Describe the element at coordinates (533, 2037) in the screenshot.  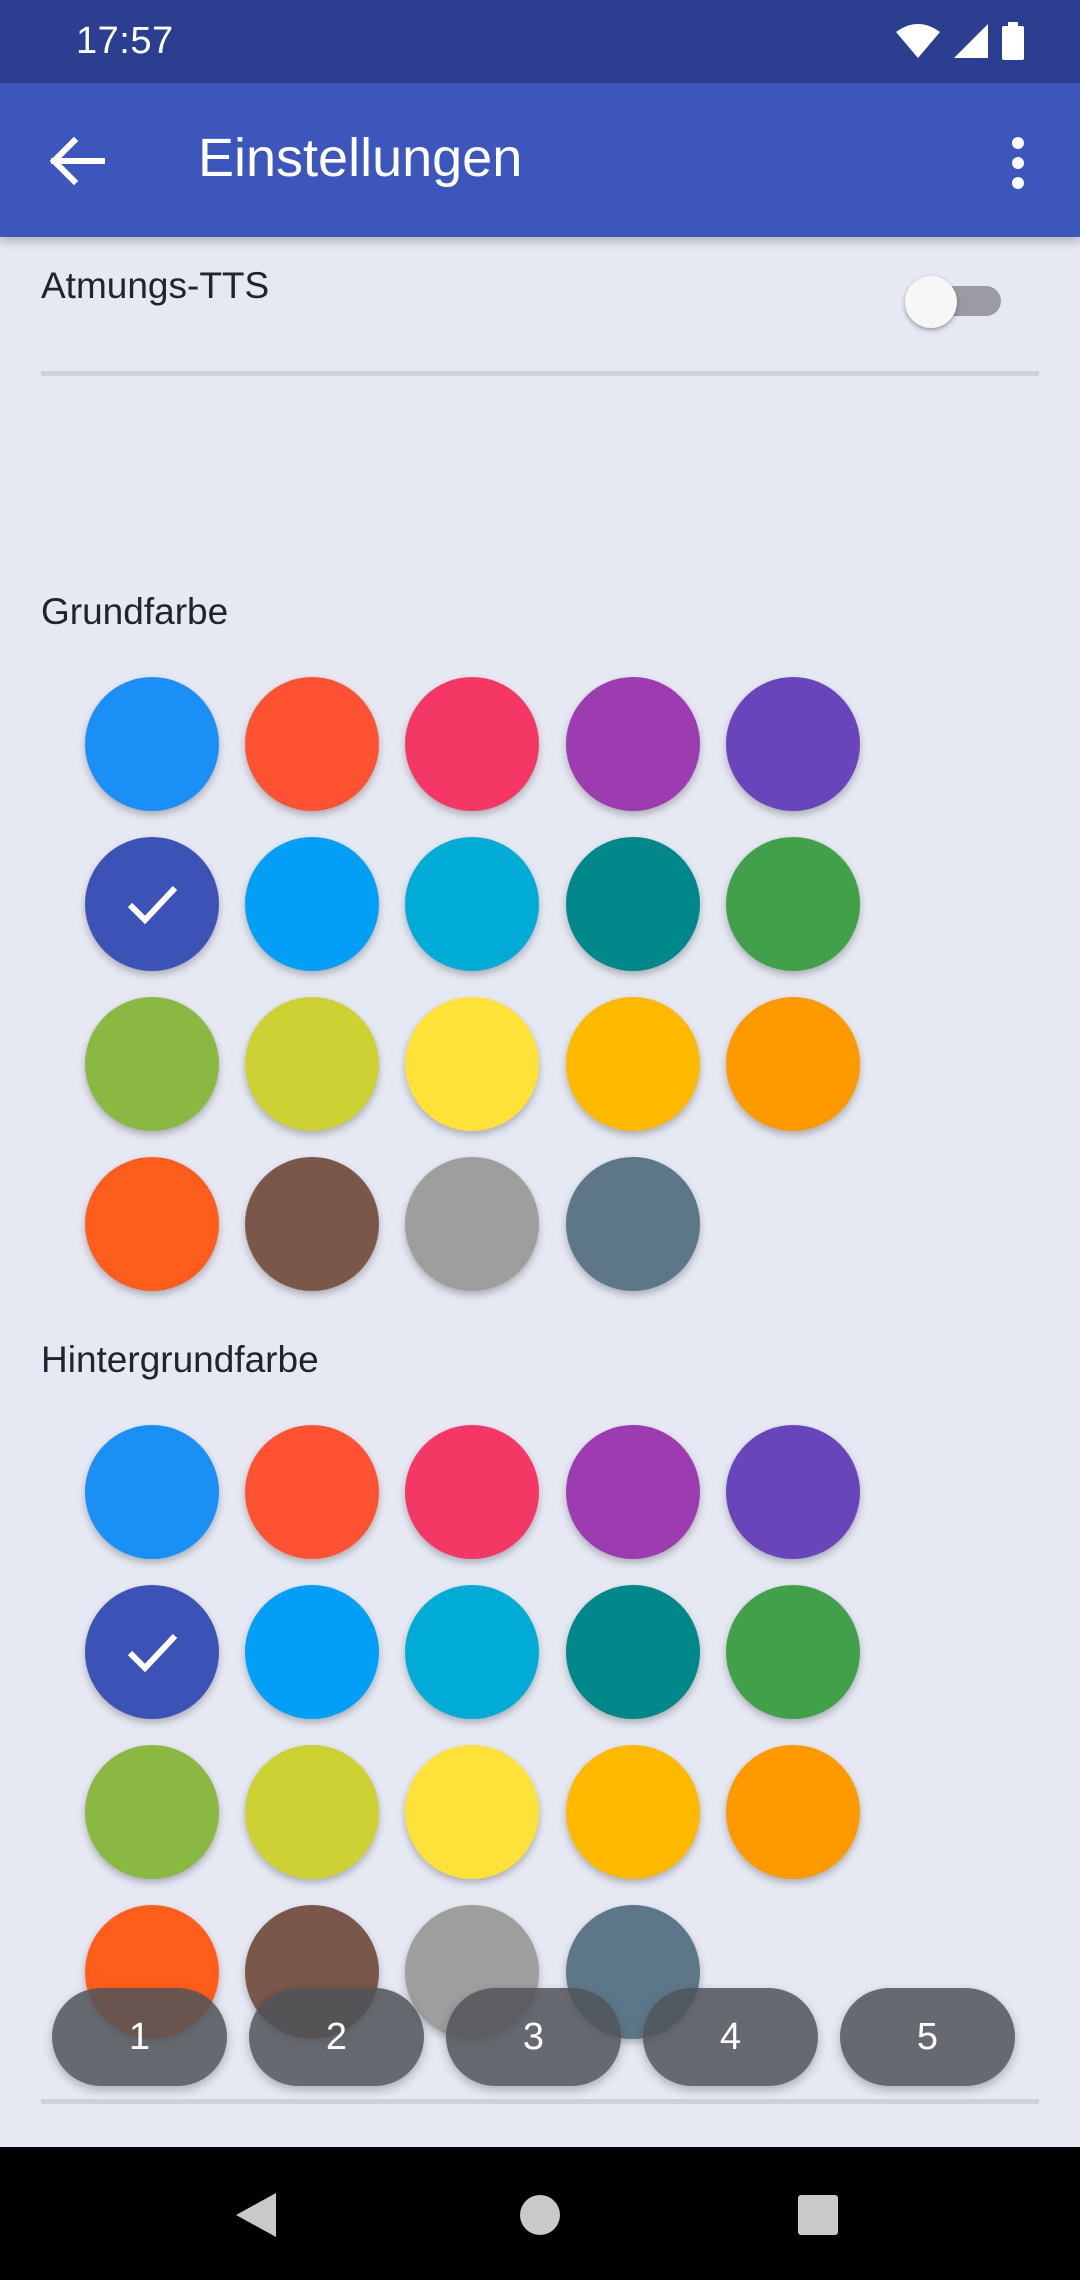
I see `pager-button-3: 3` at that location.